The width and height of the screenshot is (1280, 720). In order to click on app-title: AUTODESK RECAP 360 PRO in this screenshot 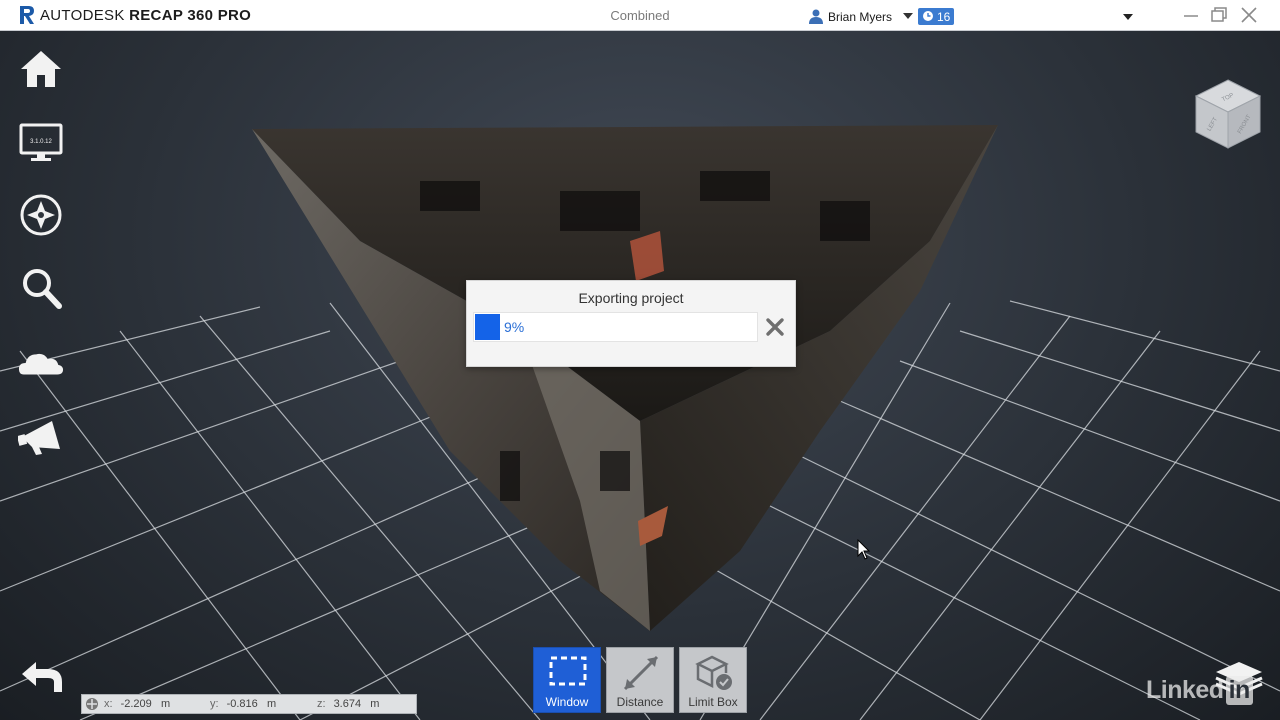, I will do `click(145, 15)`.